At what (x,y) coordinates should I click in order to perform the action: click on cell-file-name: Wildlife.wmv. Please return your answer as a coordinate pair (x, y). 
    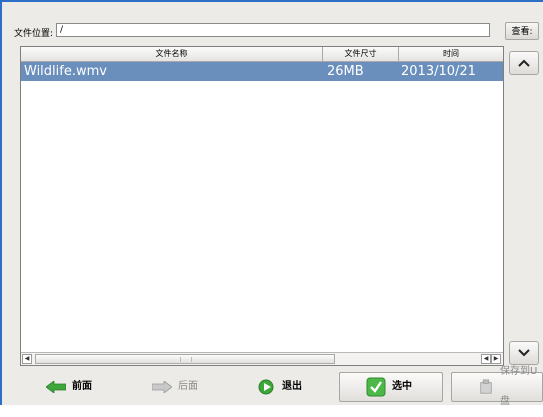
    Looking at the image, I should click on (65, 71).